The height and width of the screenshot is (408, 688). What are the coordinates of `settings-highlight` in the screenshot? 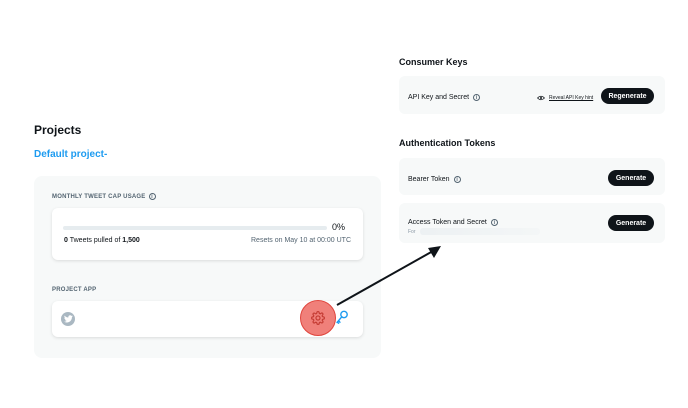 It's located at (318, 318).